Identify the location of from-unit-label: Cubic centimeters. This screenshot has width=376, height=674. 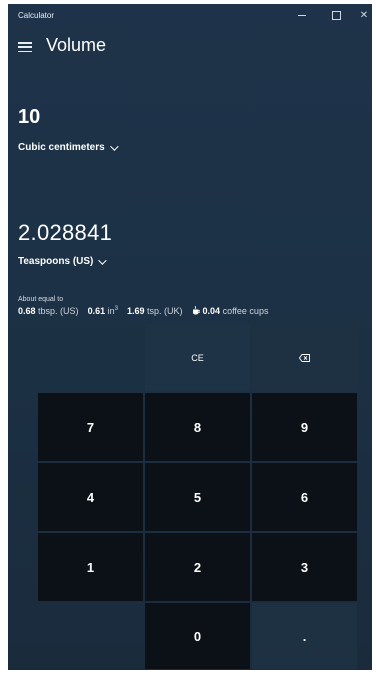
(61, 147).